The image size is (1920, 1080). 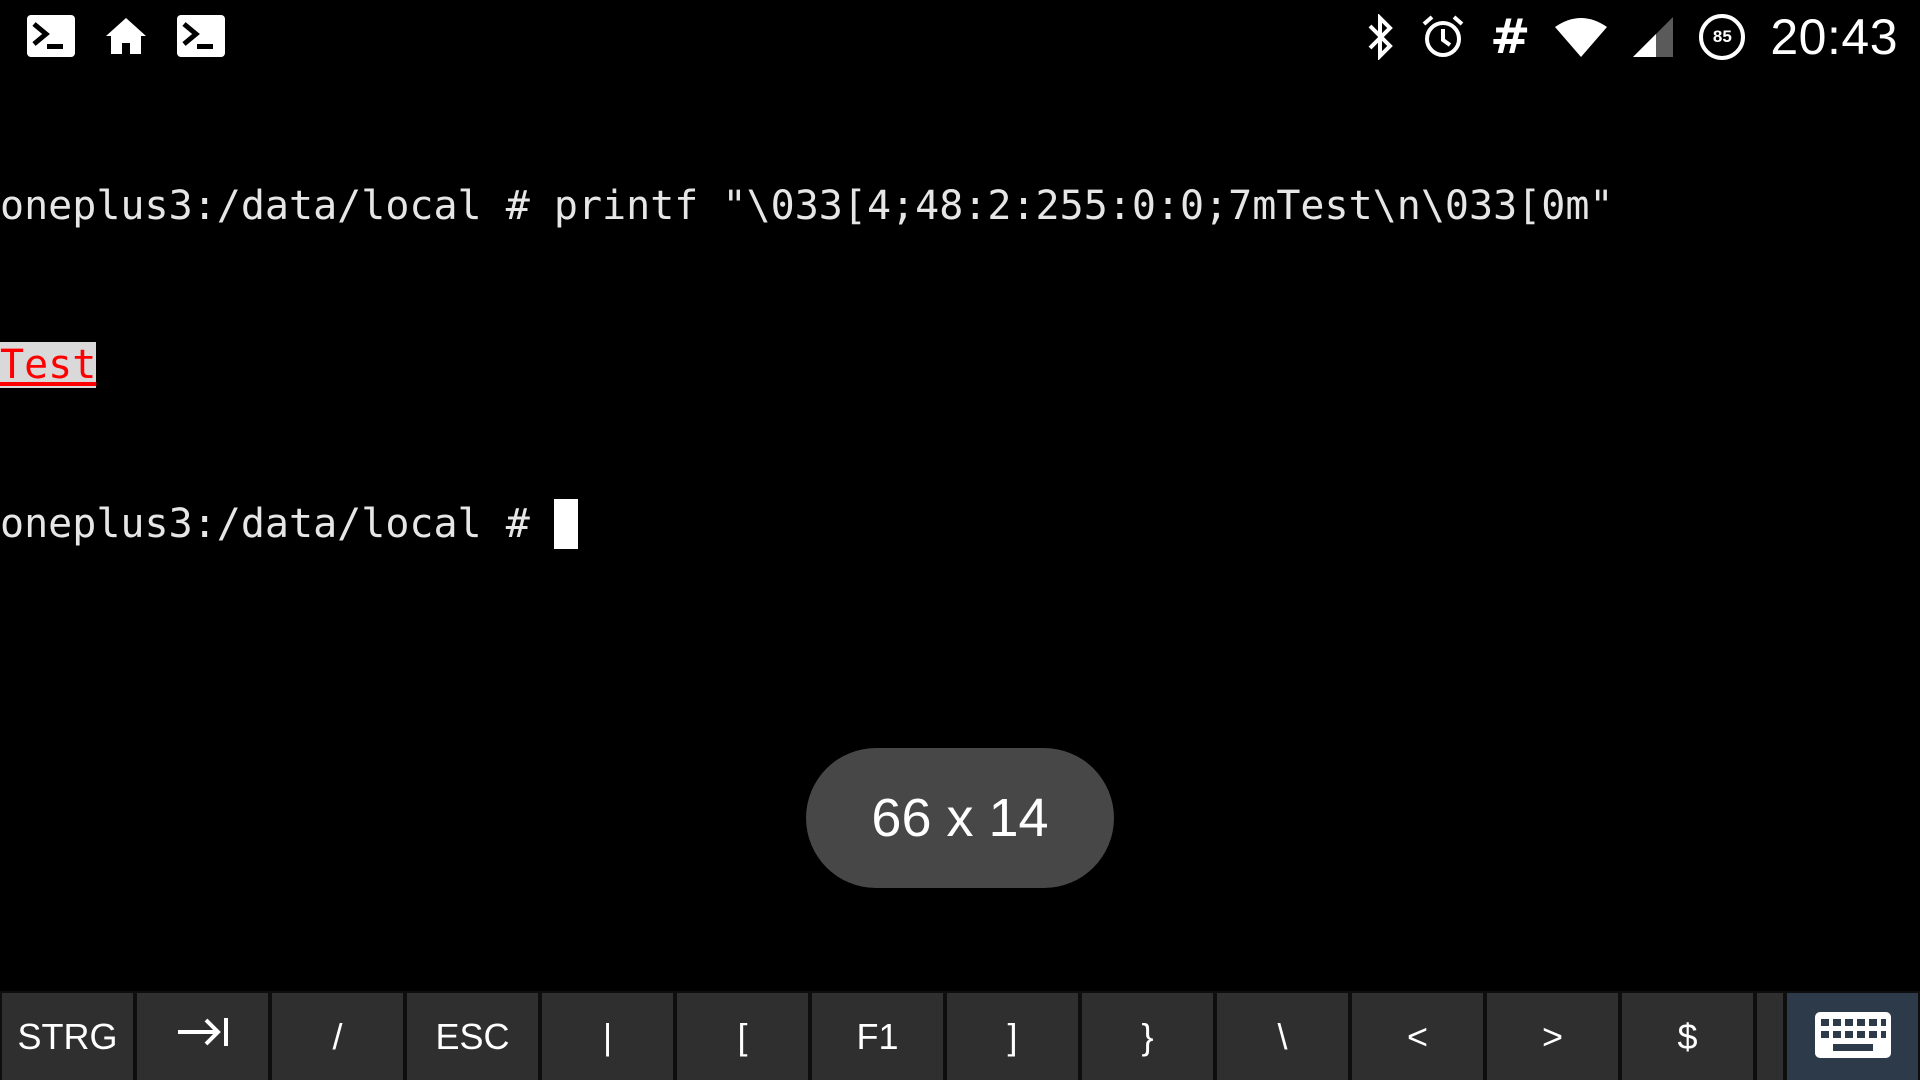 I want to click on status-clock: 20:43, so click(x=1834, y=37).